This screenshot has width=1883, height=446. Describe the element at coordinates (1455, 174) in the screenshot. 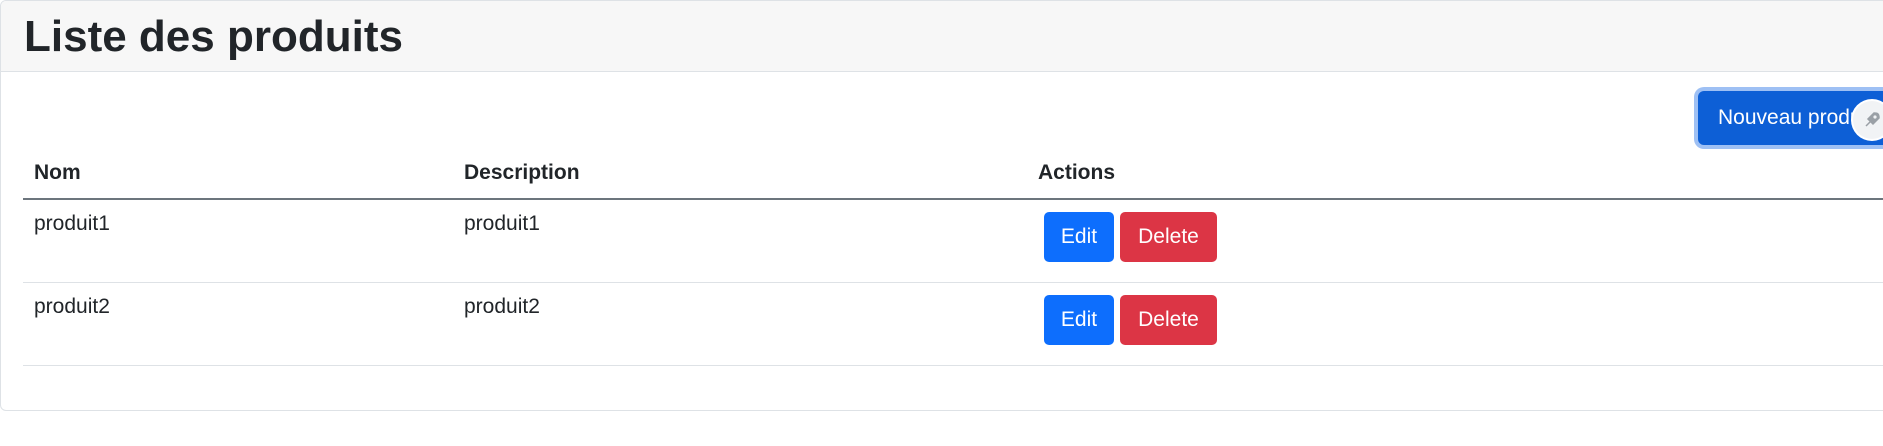

I see `column-header-actions: Actions` at that location.